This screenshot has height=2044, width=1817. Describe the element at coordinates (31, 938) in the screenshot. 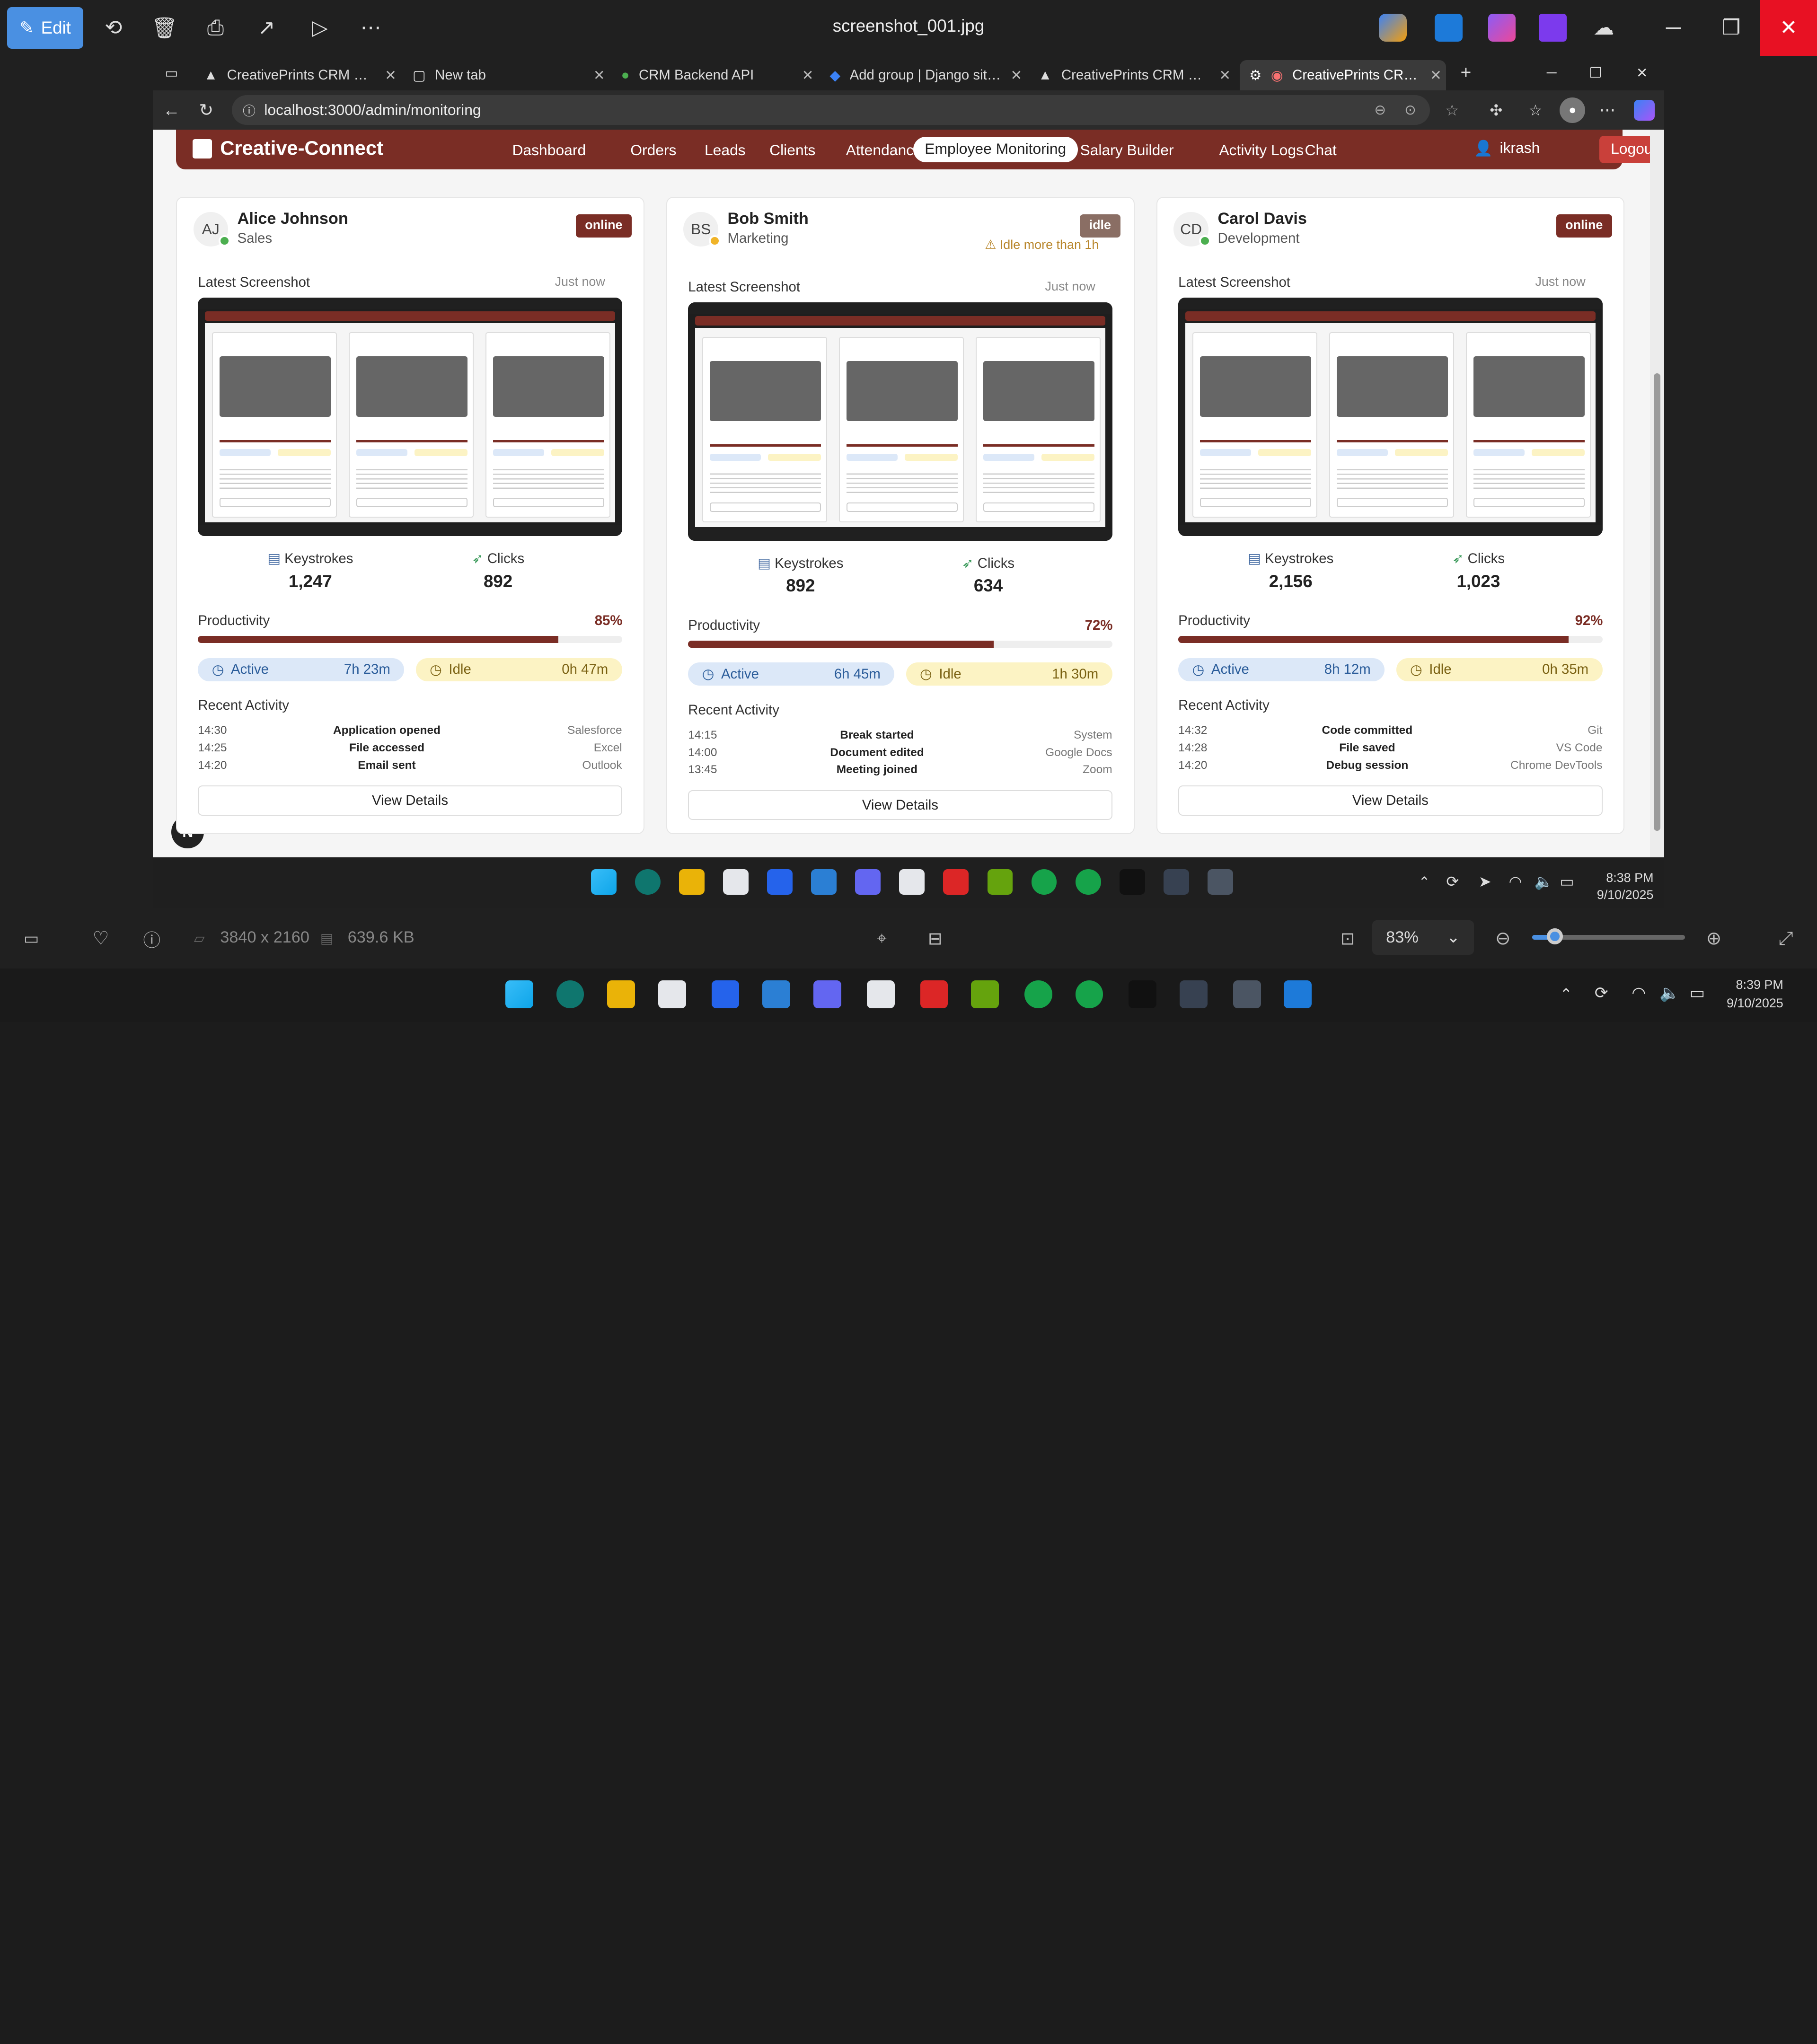

I see `filmstrip-icon: ▭` at that location.